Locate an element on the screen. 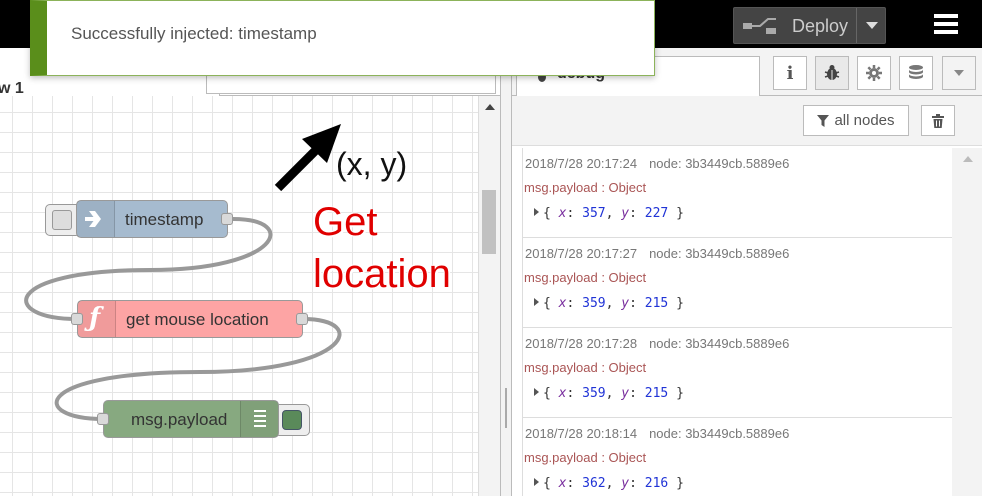 The width and height of the screenshot is (982, 496). inject-output-port is located at coordinates (227, 219).